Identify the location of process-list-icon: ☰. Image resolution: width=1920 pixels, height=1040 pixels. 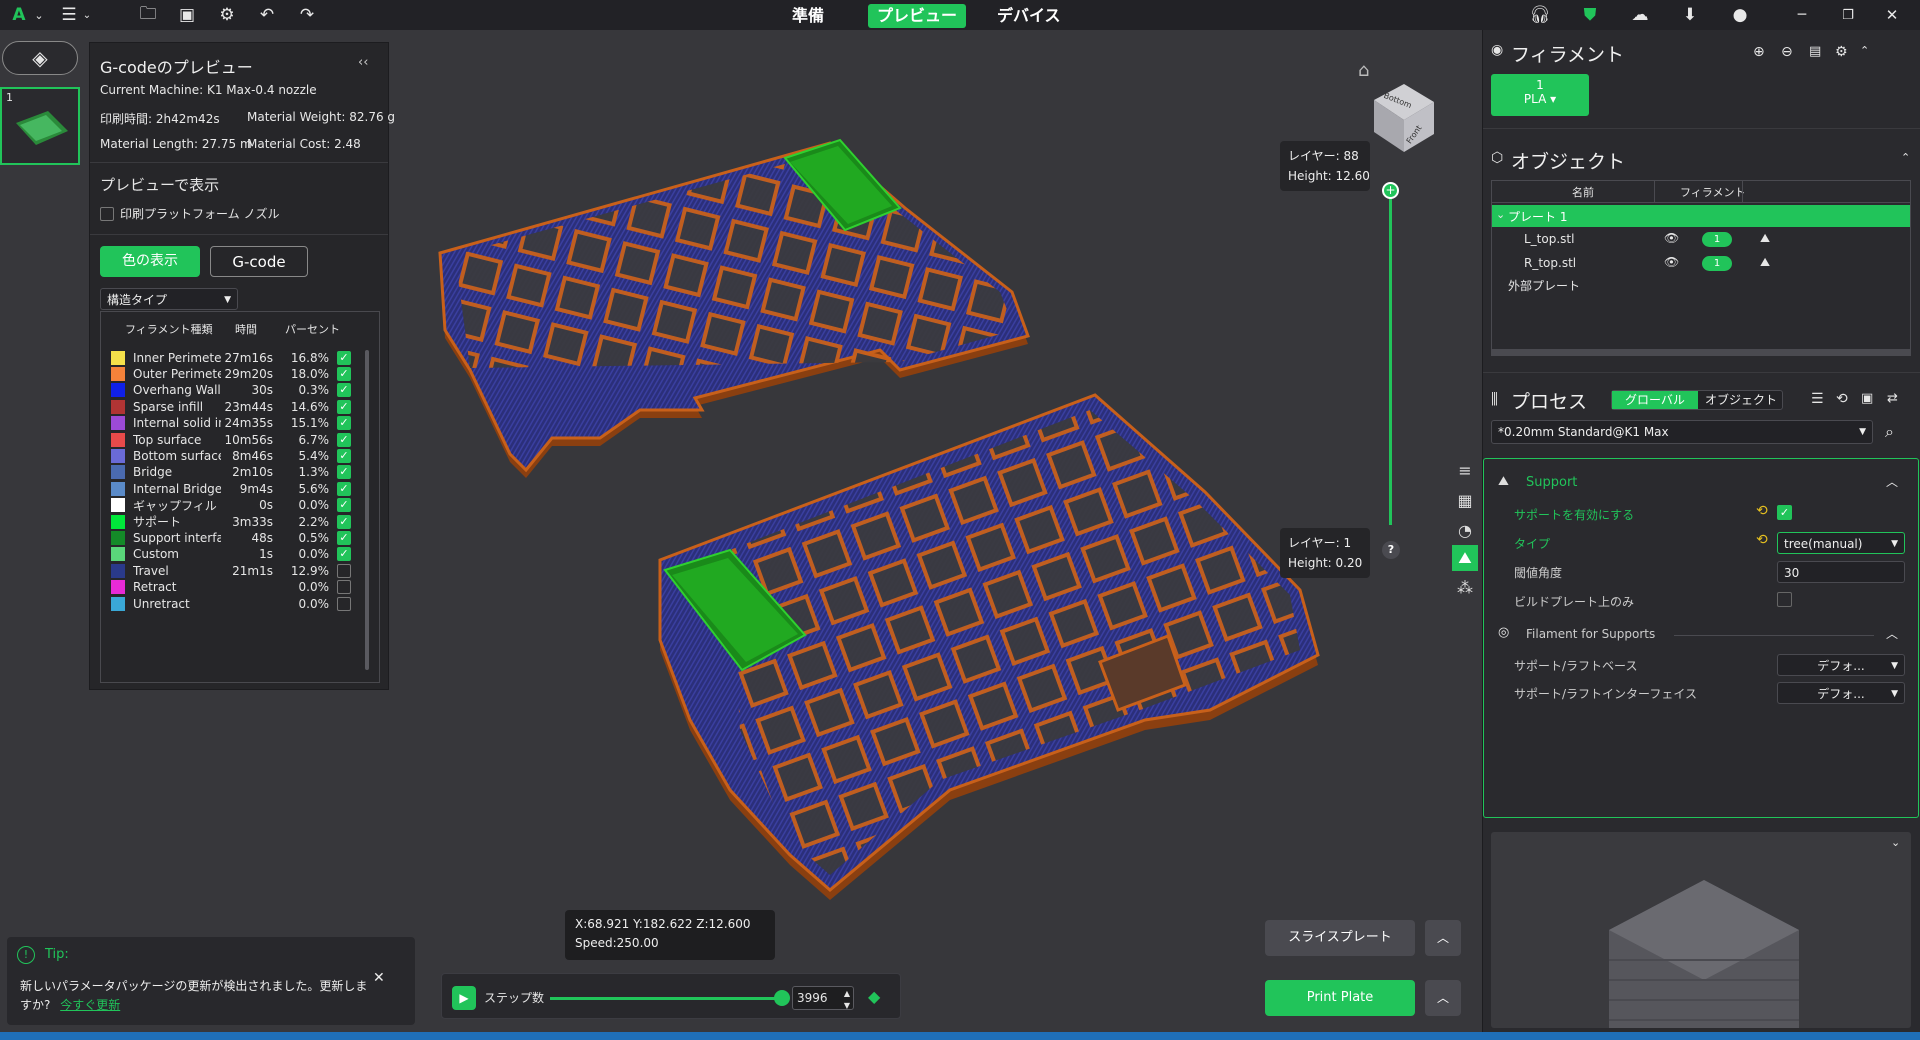
(1817, 399).